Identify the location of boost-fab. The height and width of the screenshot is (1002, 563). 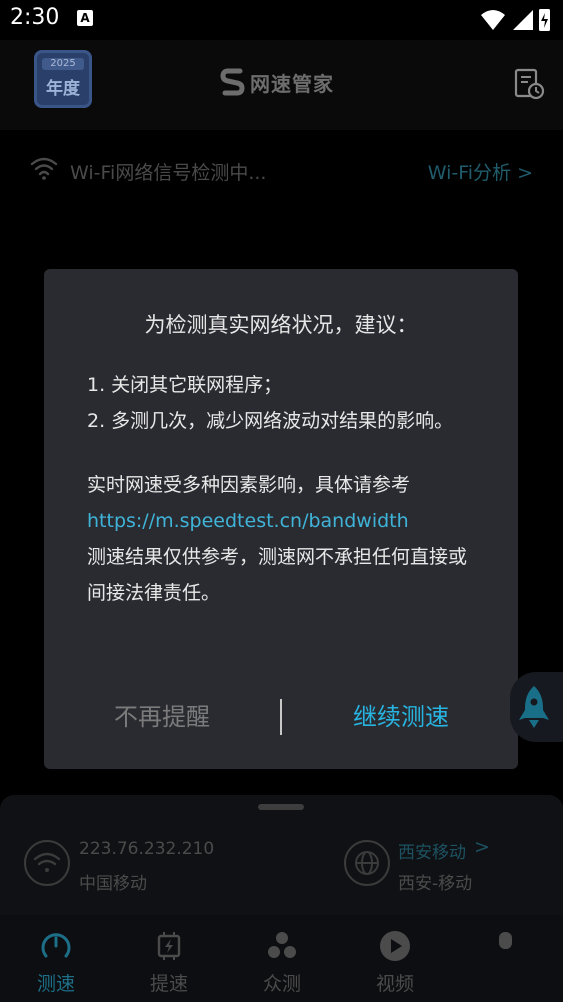
(536, 707).